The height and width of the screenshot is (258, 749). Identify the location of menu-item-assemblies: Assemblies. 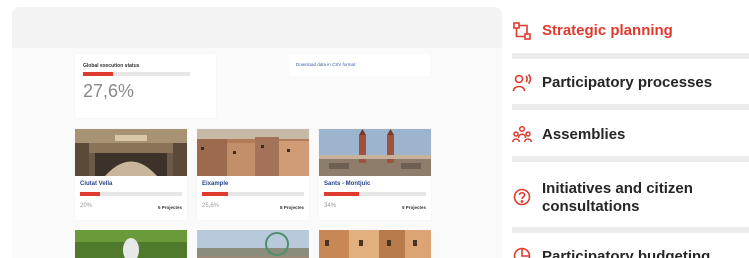
(630, 135).